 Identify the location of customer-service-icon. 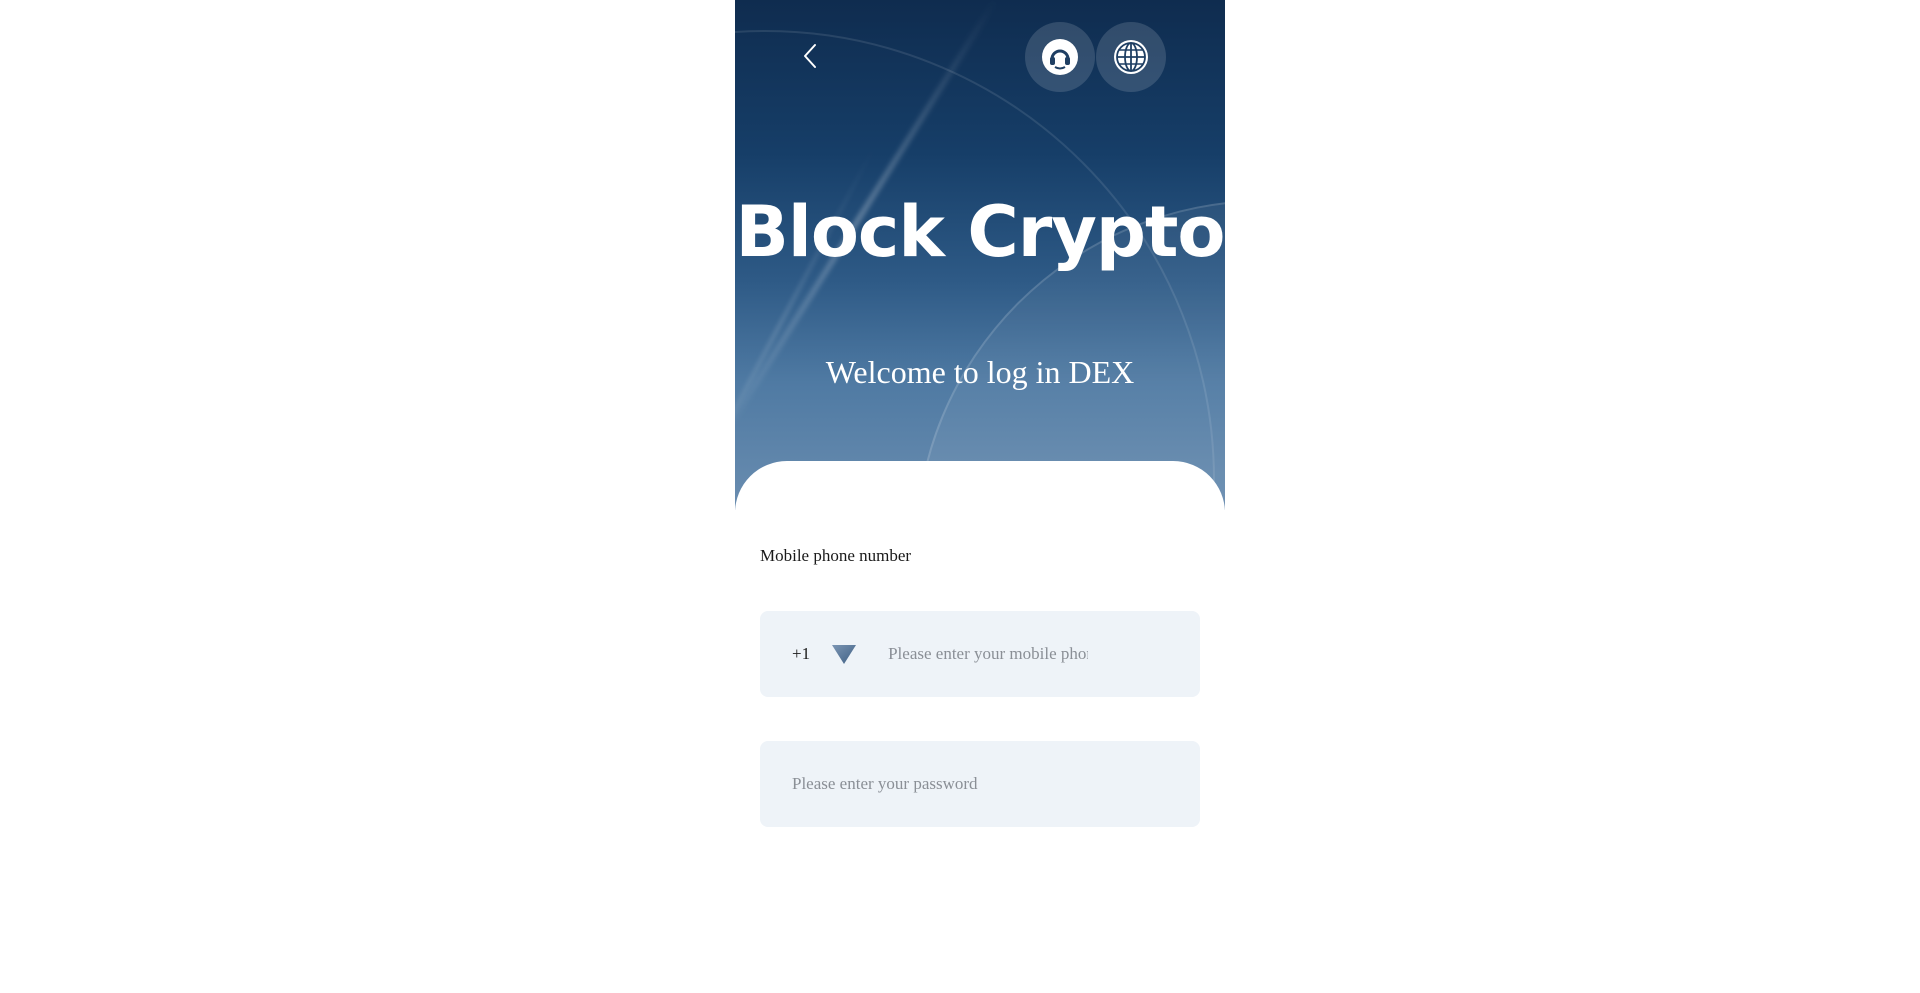
(1060, 57).